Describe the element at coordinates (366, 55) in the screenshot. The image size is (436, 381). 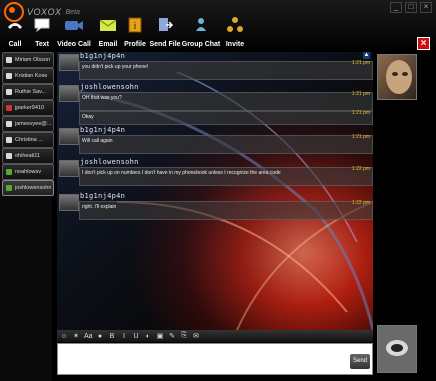
I see `scroll-up-button: ▲` at that location.